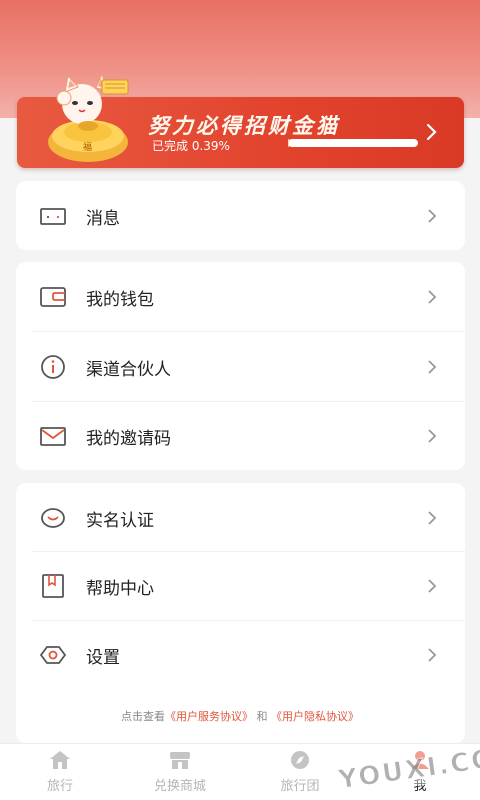 The width and height of the screenshot is (480, 800). Describe the element at coordinates (87, 147) in the screenshot. I see `svg-text: 福` at that location.